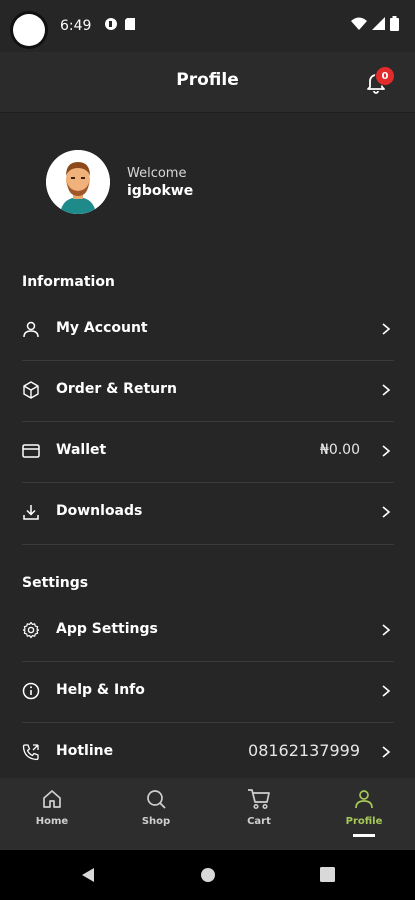 The width and height of the screenshot is (415, 900). Describe the element at coordinates (55, 583) in the screenshot. I see `section-title-settings: Settings` at that location.